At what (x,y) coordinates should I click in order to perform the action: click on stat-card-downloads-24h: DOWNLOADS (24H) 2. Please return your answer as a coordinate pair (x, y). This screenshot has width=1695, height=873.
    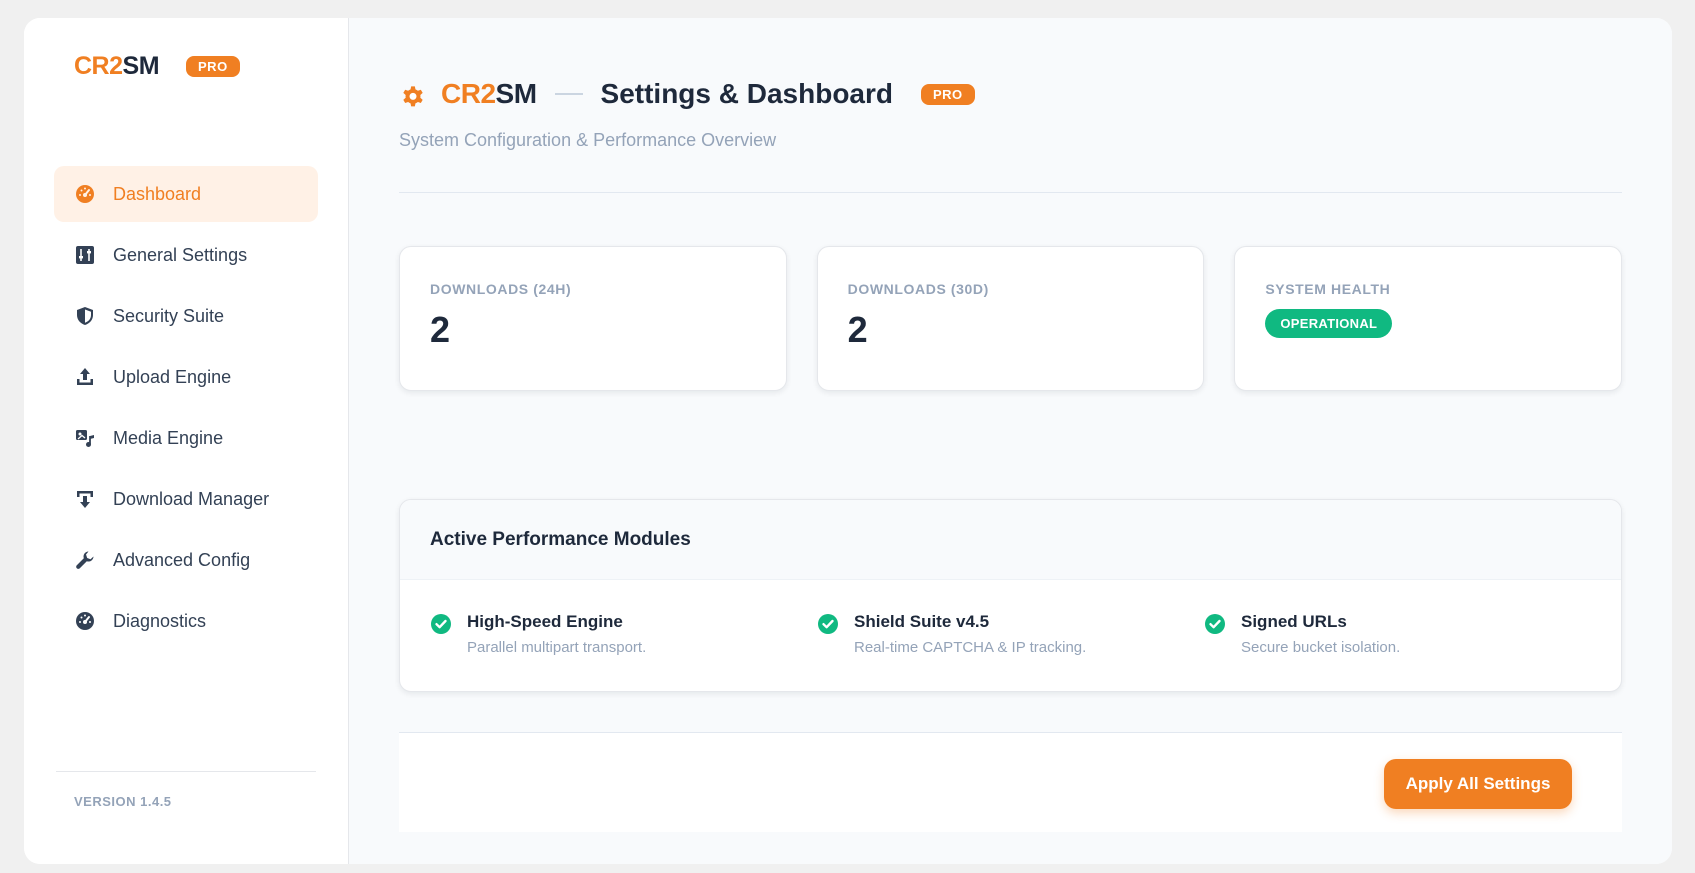
    Looking at the image, I should click on (593, 318).